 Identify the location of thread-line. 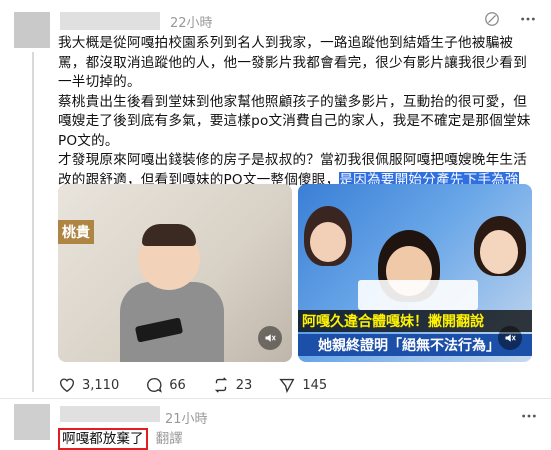
(33, 222).